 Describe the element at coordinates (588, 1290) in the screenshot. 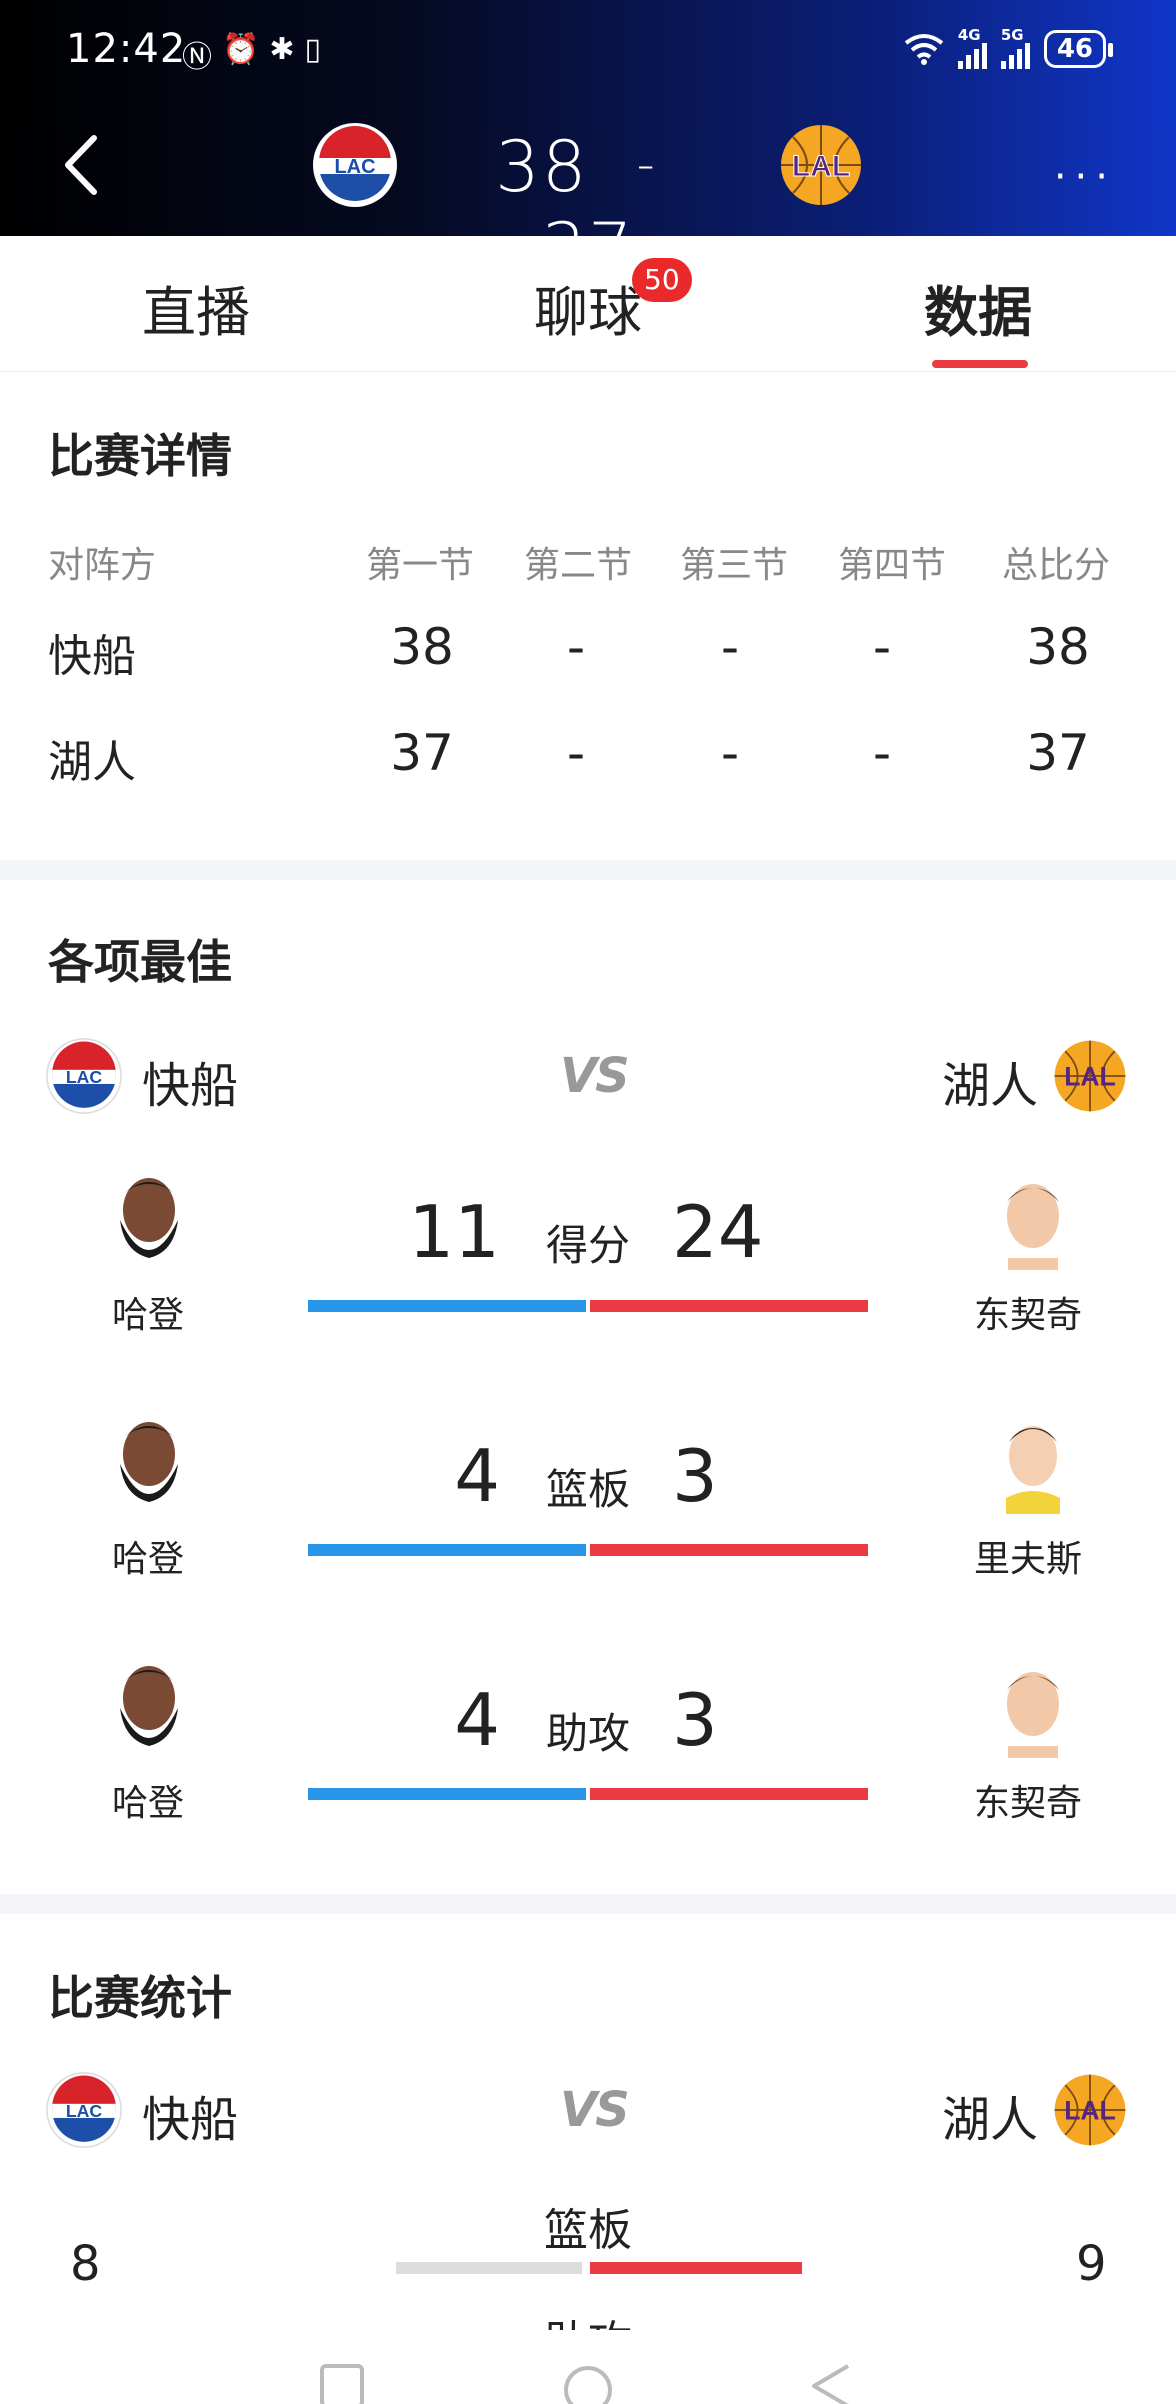

I see `leader-row-points: 哈登 11 得分 24 东契奇` at that location.